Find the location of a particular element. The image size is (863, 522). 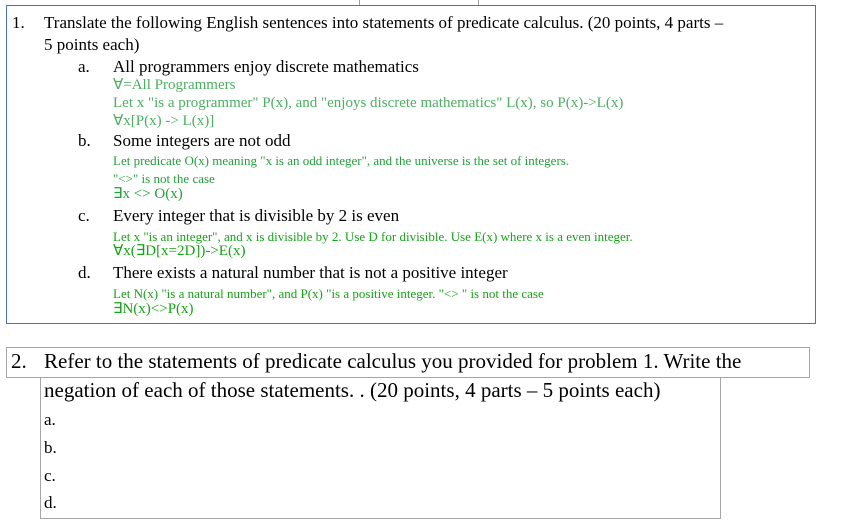

part-b-prompt: Some integers are not odd is located at coordinates (202, 140).